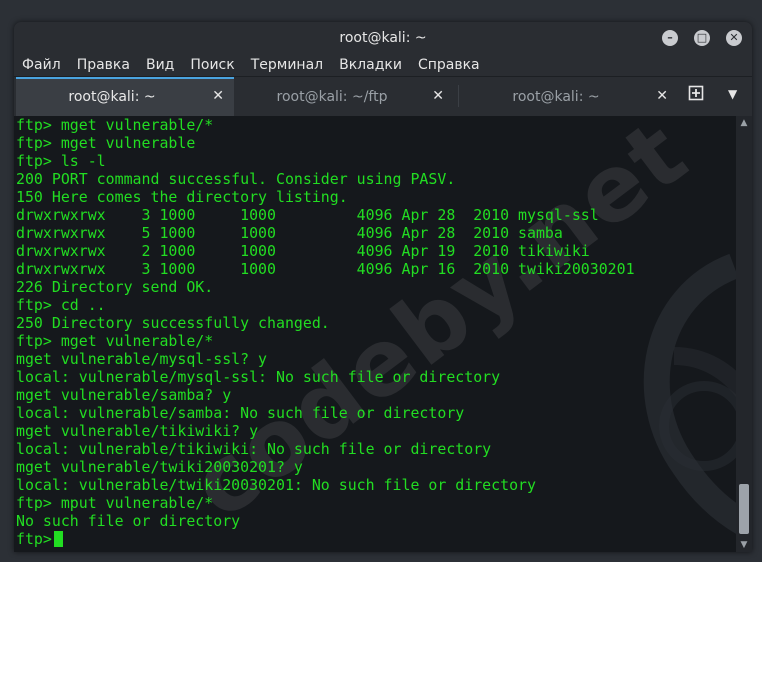 The height and width of the screenshot is (678, 762). I want to click on terminal-line: 226 Directory send OK., so click(115, 287).